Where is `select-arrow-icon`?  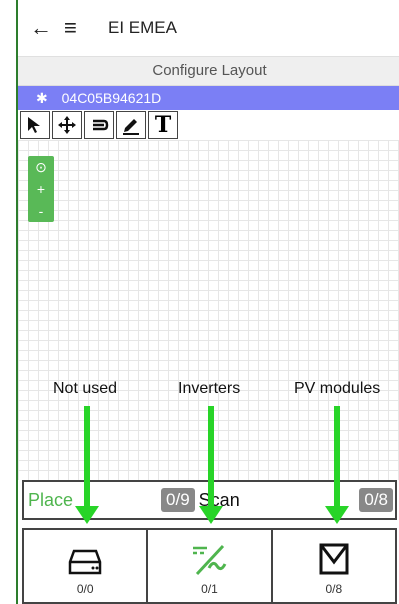 select-arrow-icon is located at coordinates (34, 125).